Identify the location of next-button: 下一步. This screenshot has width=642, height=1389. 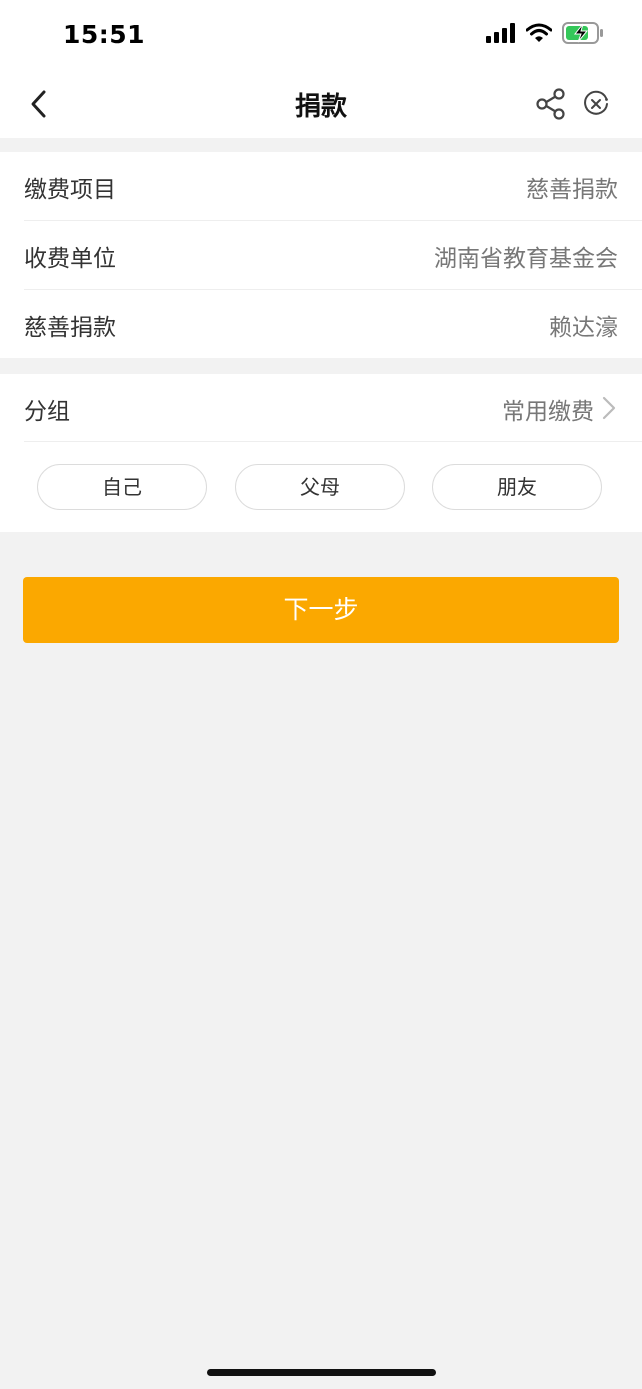
(321, 610).